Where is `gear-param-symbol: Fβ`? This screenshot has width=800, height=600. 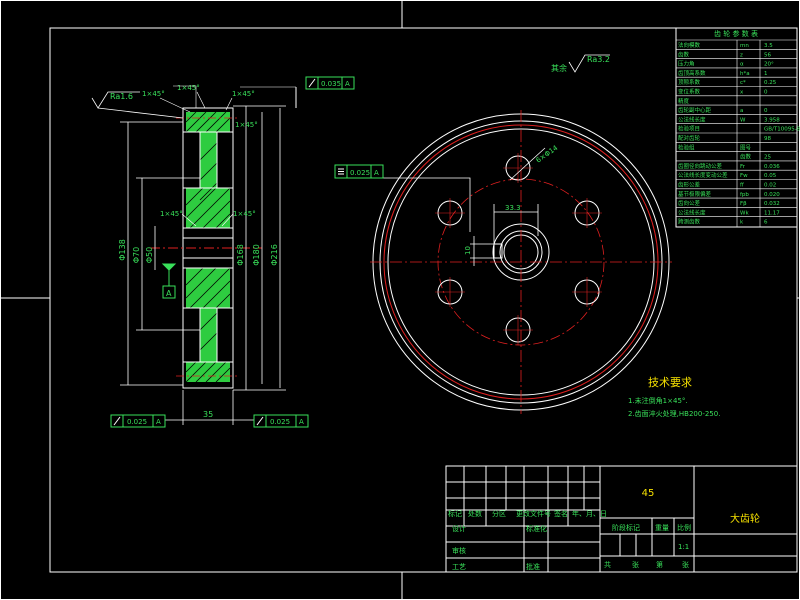
gear-param-symbol: Fβ is located at coordinates (743, 204).